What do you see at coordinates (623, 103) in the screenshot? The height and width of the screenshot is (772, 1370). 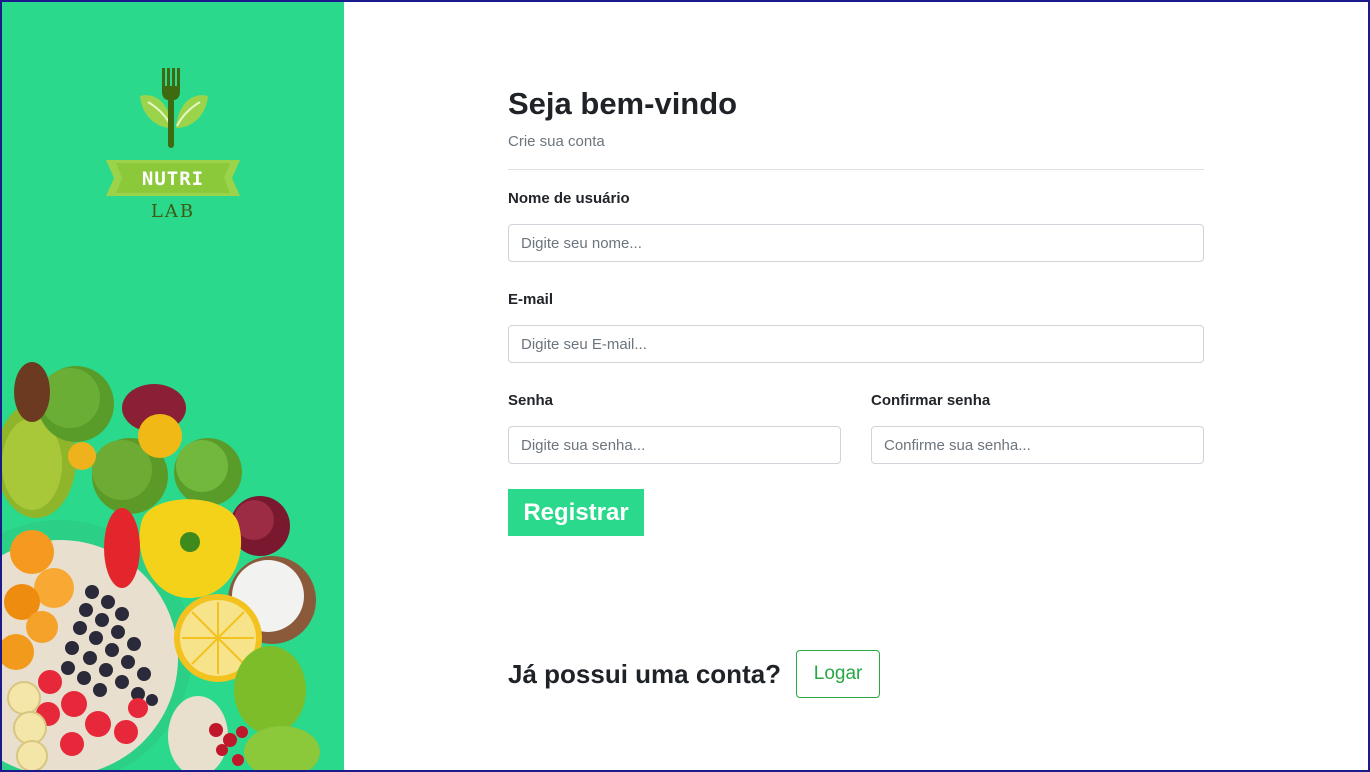 I see `page-title: Seja bem-vindo` at bounding box center [623, 103].